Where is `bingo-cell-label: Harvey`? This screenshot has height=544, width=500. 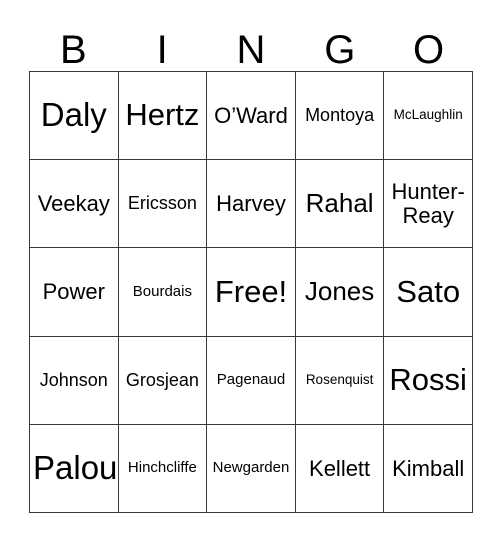
bingo-cell-label: Harvey is located at coordinates (251, 204).